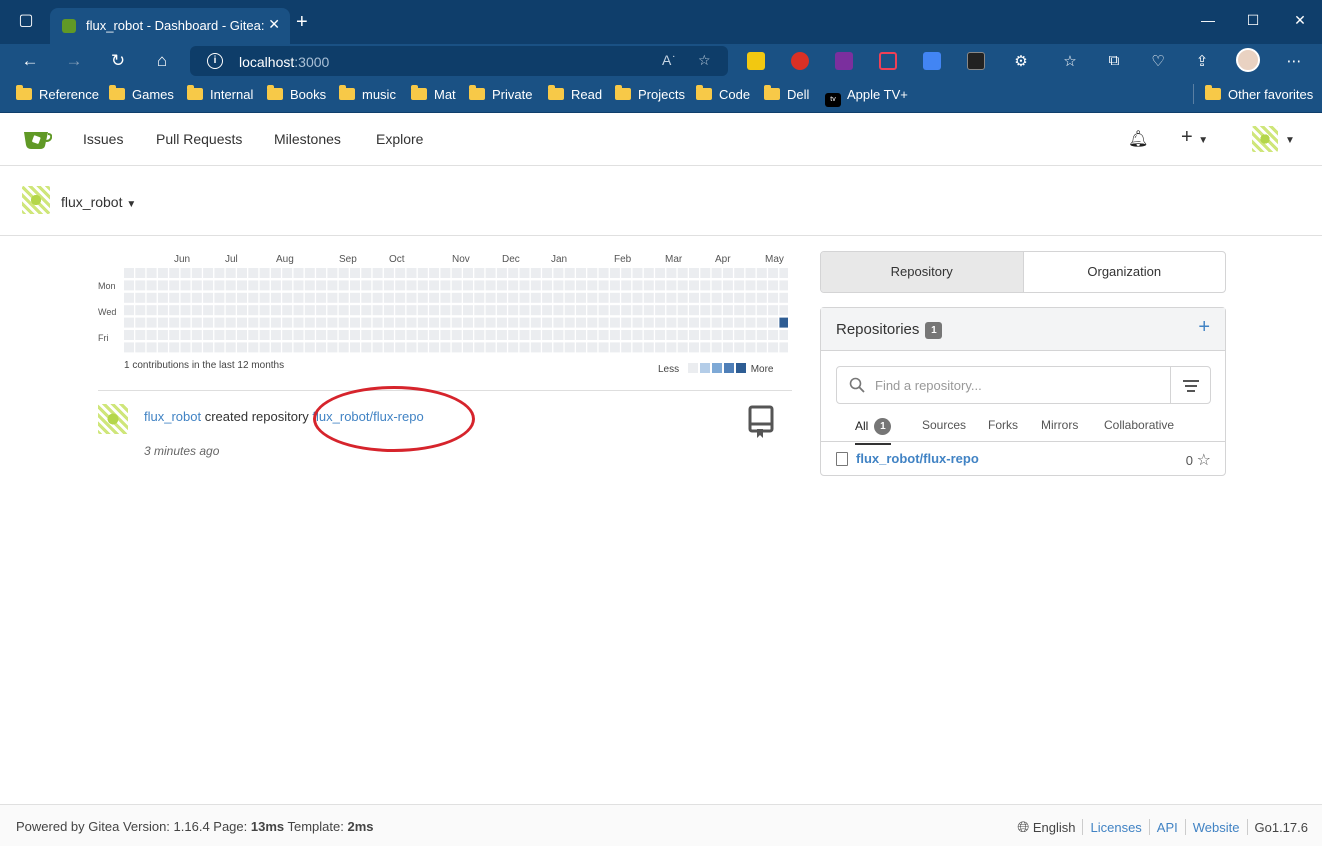 This screenshot has width=1322, height=846. Describe the element at coordinates (433, 93) in the screenshot. I see `bookmark-folder: Mat` at that location.